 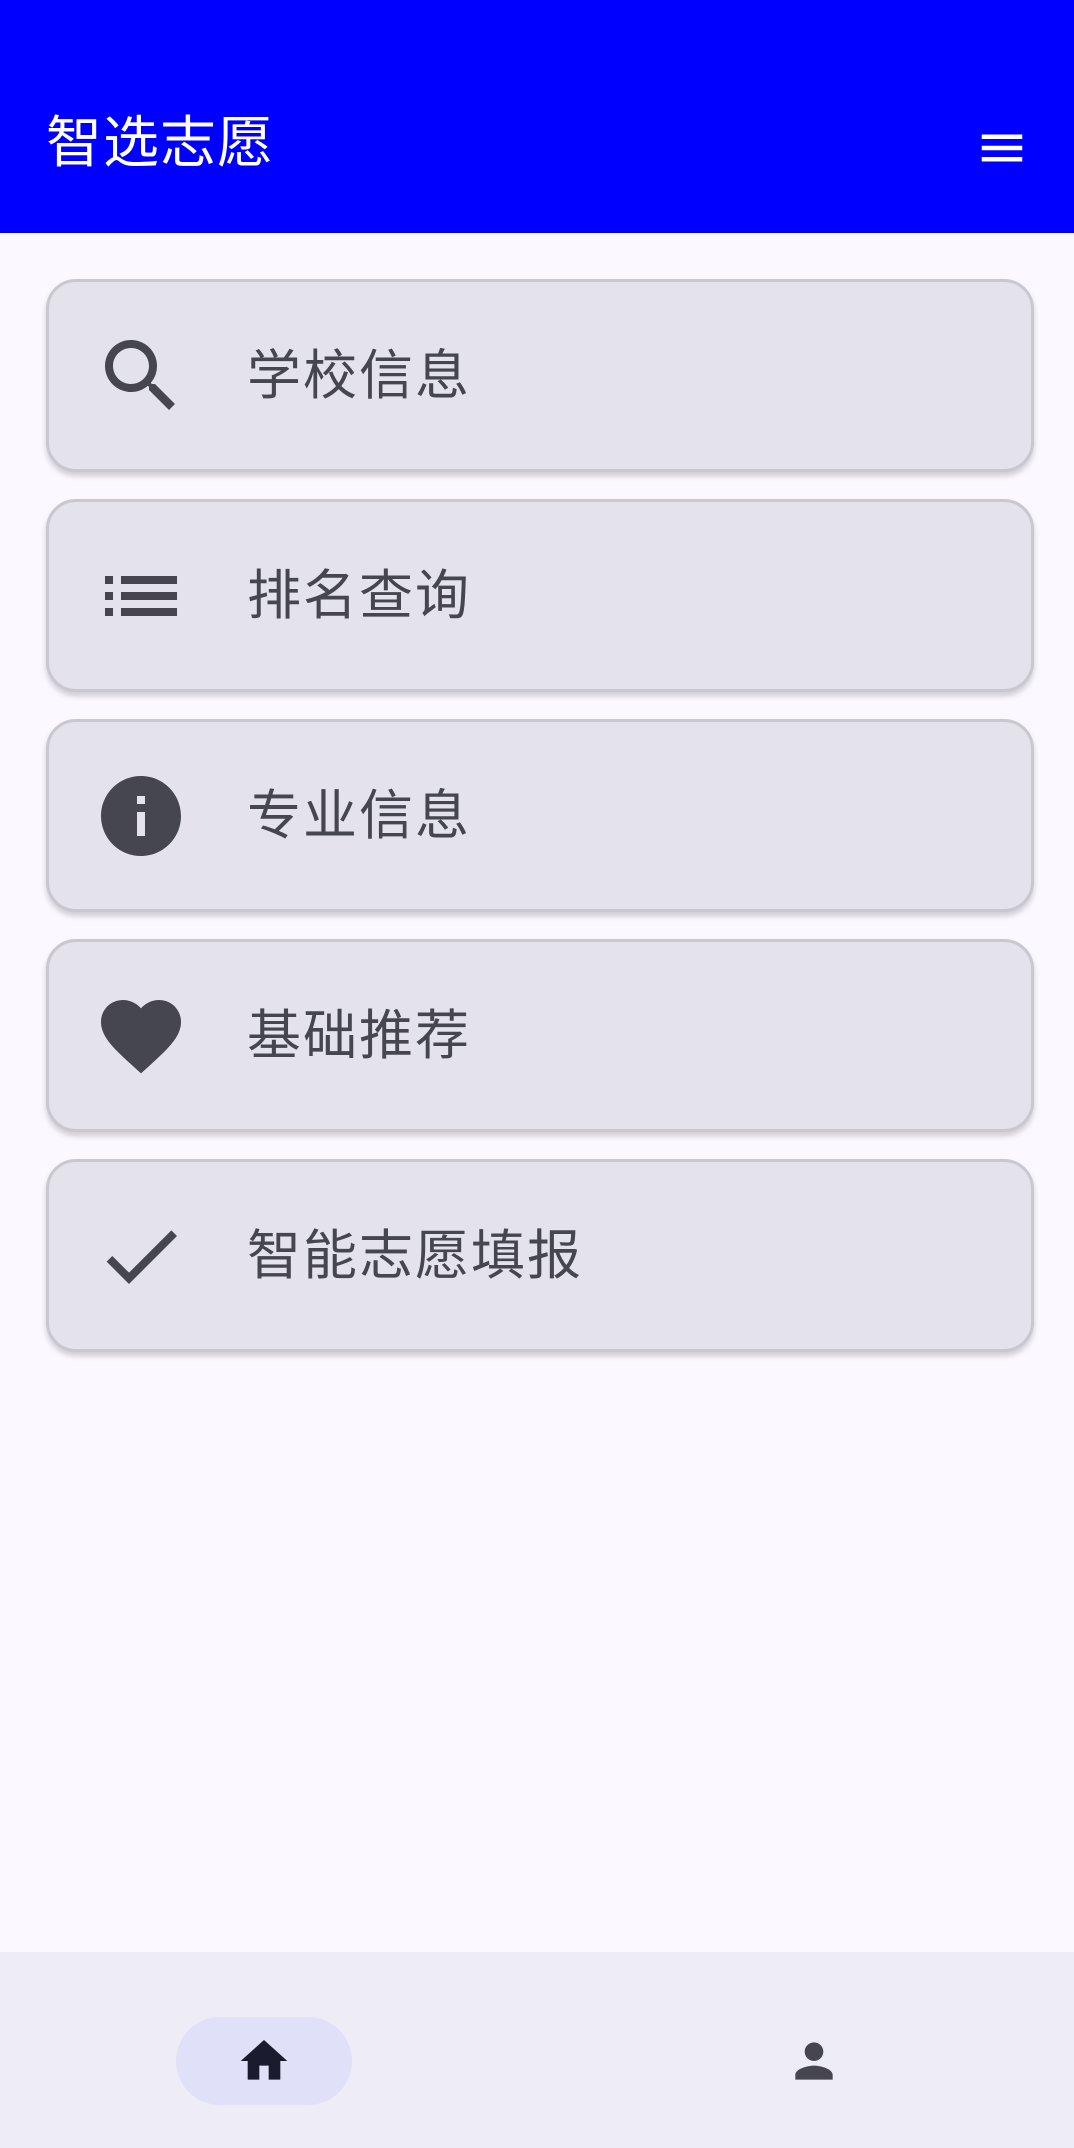 I want to click on nav-profile-button, so click(x=814, y=2061).